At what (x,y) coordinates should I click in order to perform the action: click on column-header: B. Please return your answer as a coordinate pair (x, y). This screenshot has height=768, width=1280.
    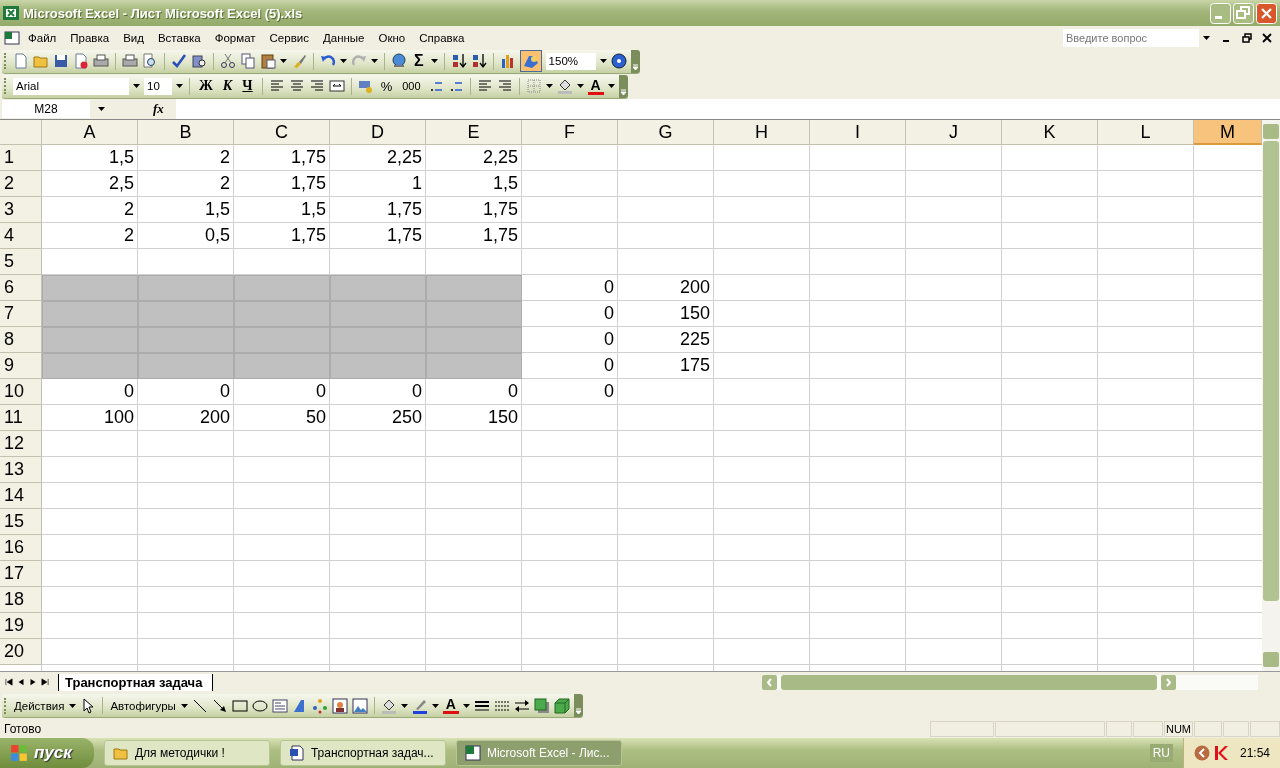
    Looking at the image, I should click on (186, 132).